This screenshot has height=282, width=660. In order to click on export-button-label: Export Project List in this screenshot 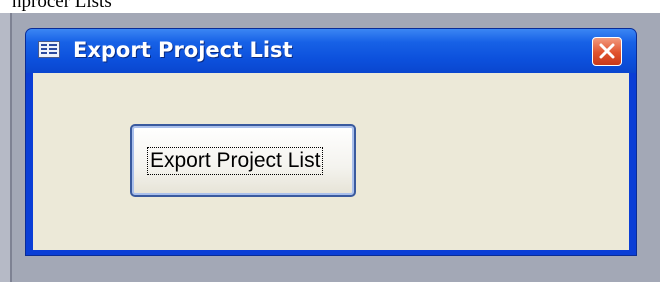, I will do `click(235, 161)`.